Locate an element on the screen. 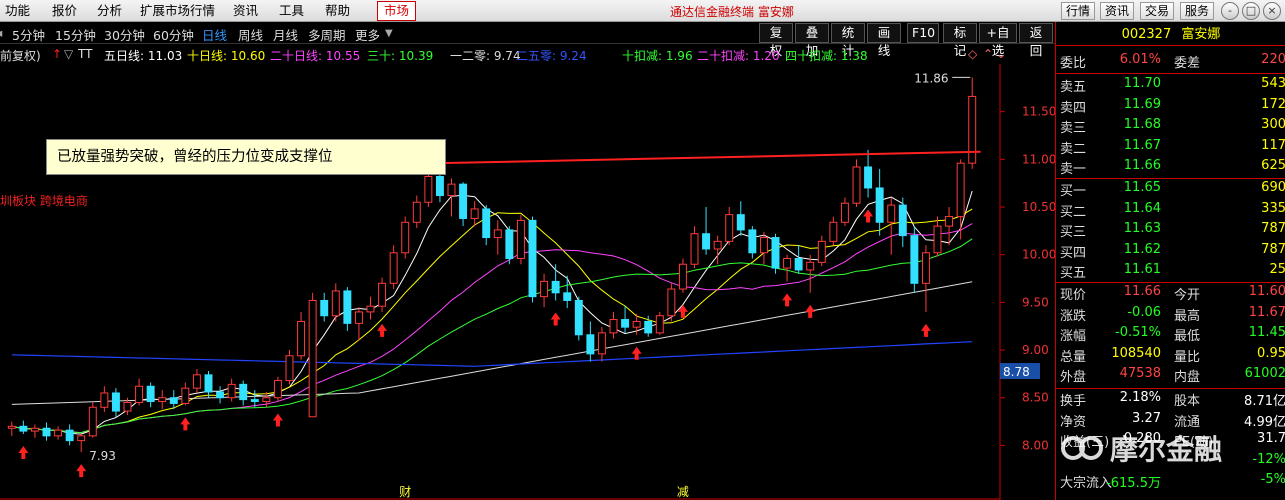 The height and width of the screenshot is (500, 1285). stat-value-2: 0.95 is located at coordinates (1271, 353).